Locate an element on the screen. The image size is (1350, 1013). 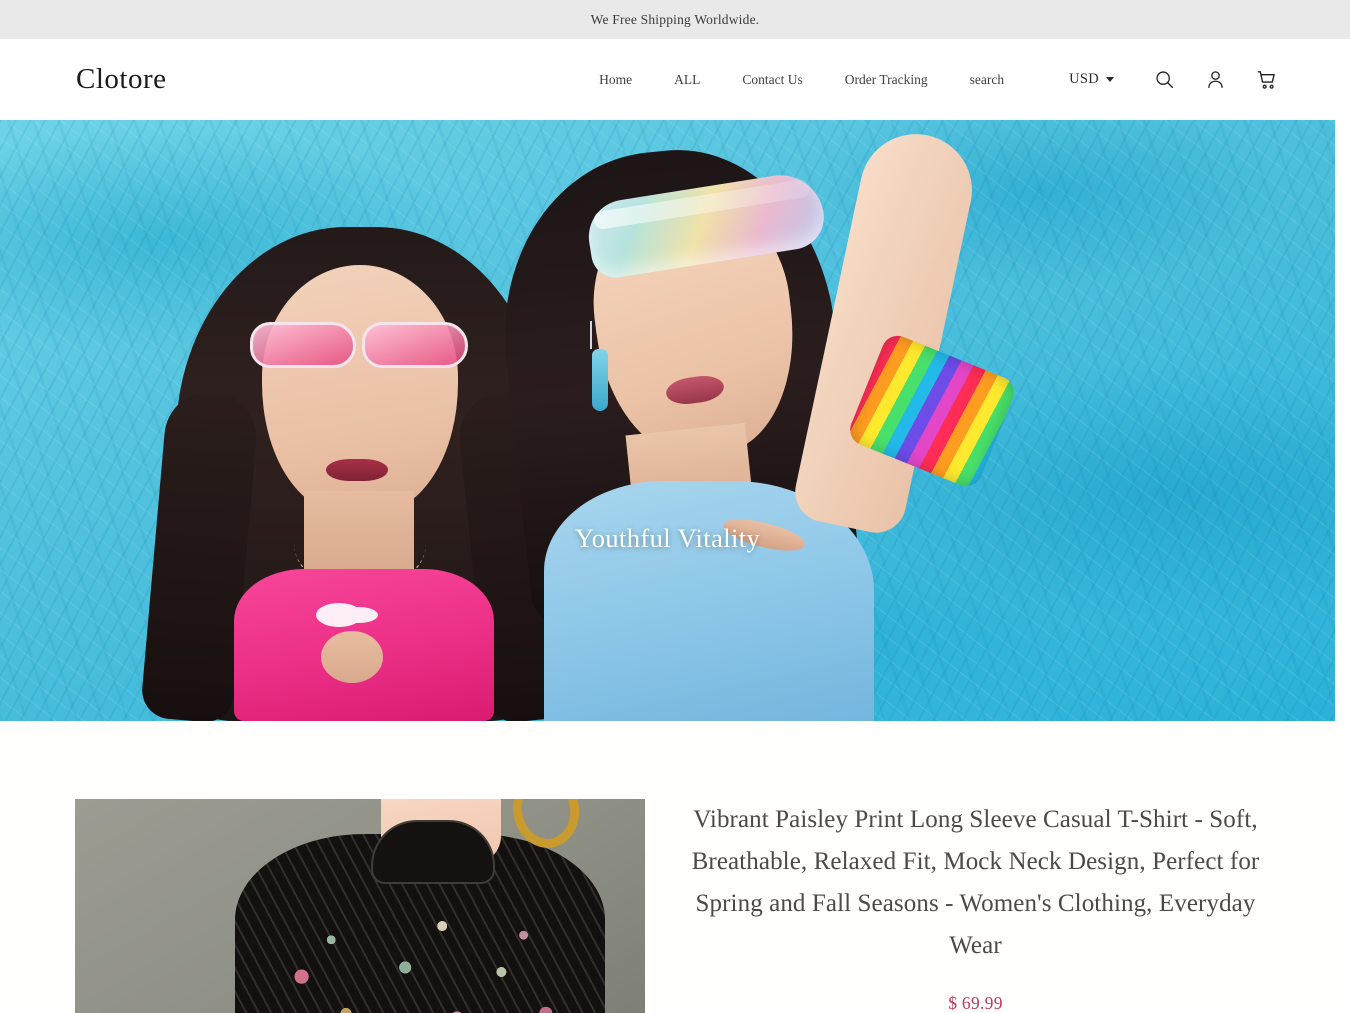
nav-search: search is located at coordinates (987, 80).